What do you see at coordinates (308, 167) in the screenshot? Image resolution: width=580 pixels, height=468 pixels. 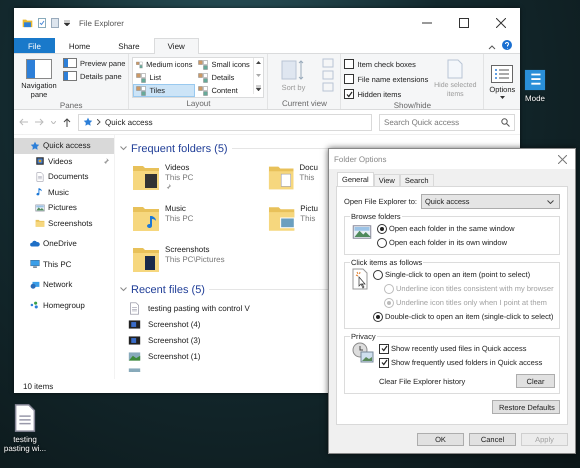 I see `folder-name: Docu` at bounding box center [308, 167].